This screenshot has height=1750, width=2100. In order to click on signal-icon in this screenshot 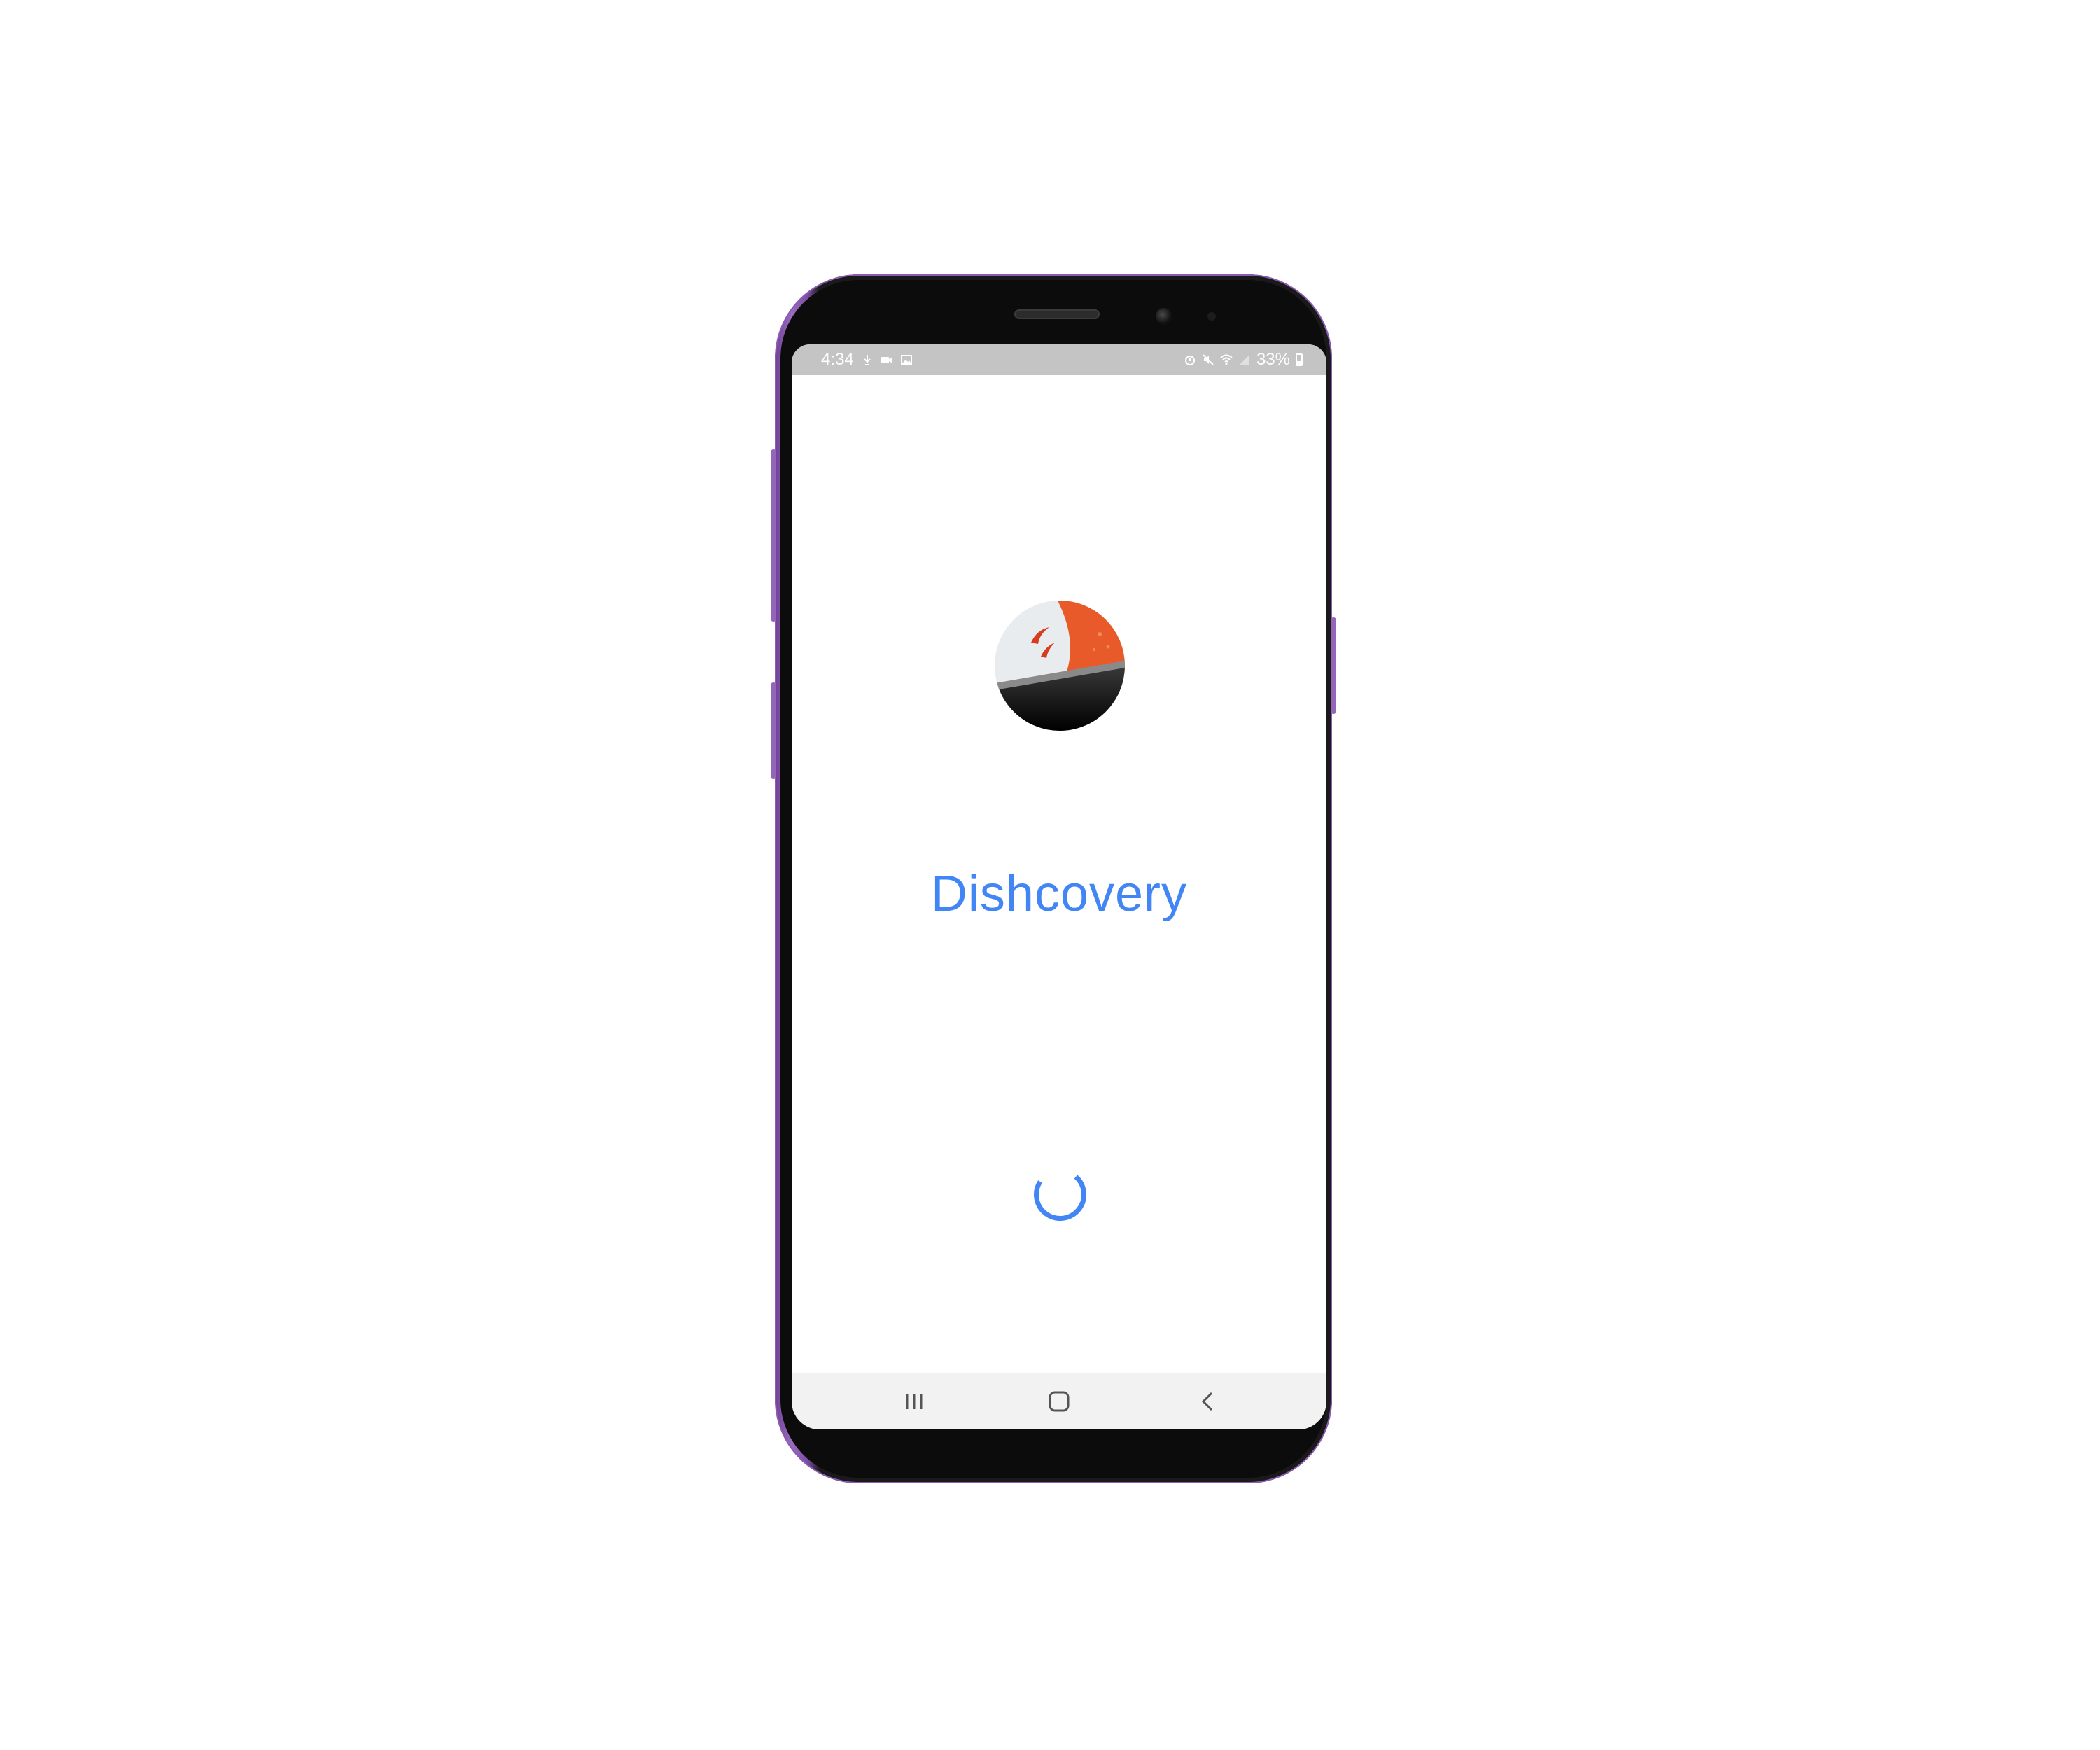, I will do `click(1244, 360)`.